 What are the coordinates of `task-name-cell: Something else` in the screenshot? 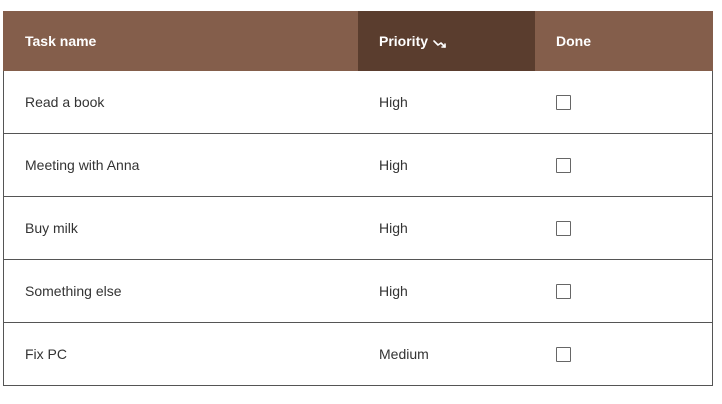 It's located at (73, 291).